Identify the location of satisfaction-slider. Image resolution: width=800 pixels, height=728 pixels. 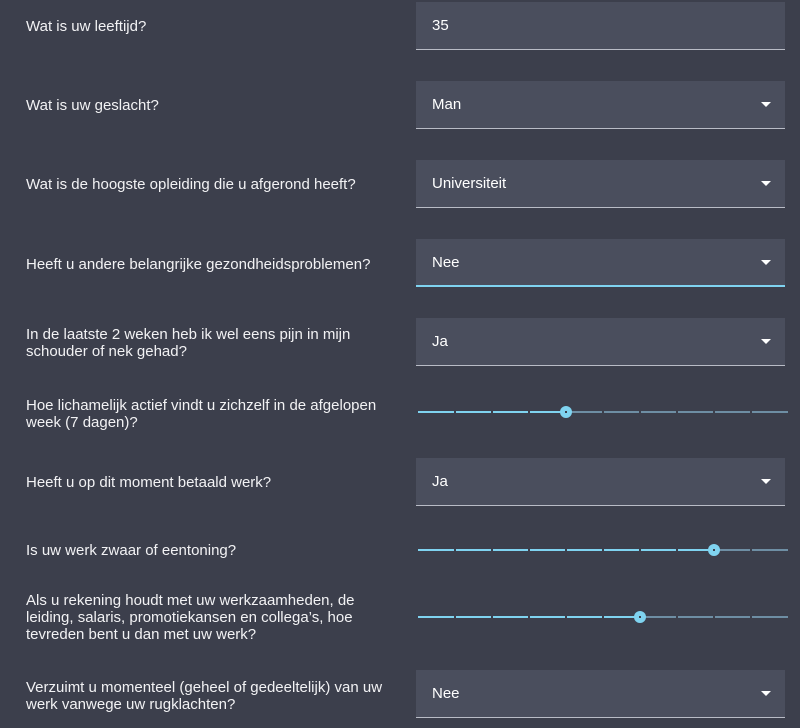
(603, 617).